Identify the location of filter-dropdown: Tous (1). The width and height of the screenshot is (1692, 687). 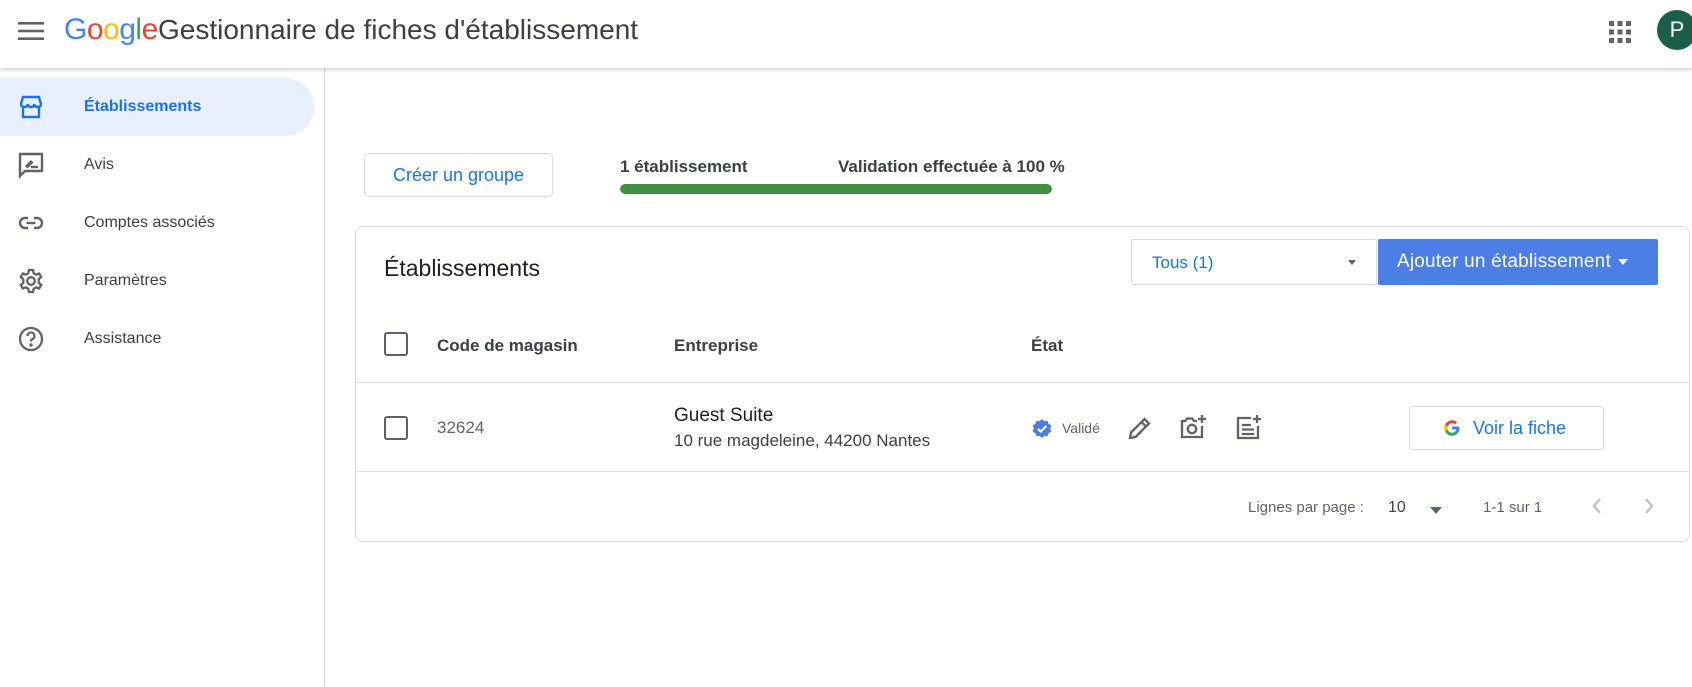
(1254, 262).